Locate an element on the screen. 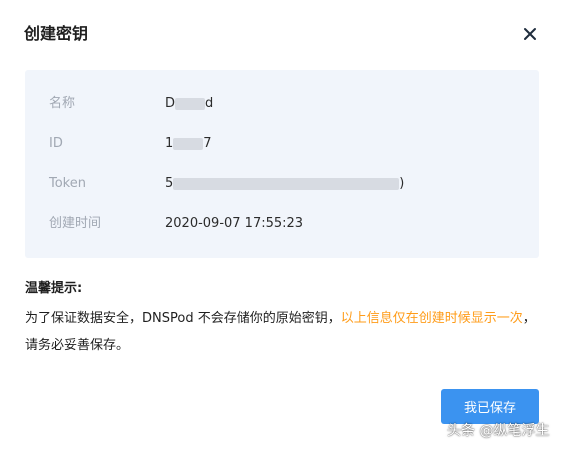 The height and width of the screenshot is (449, 566). close-icon is located at coordinates (530, 34).